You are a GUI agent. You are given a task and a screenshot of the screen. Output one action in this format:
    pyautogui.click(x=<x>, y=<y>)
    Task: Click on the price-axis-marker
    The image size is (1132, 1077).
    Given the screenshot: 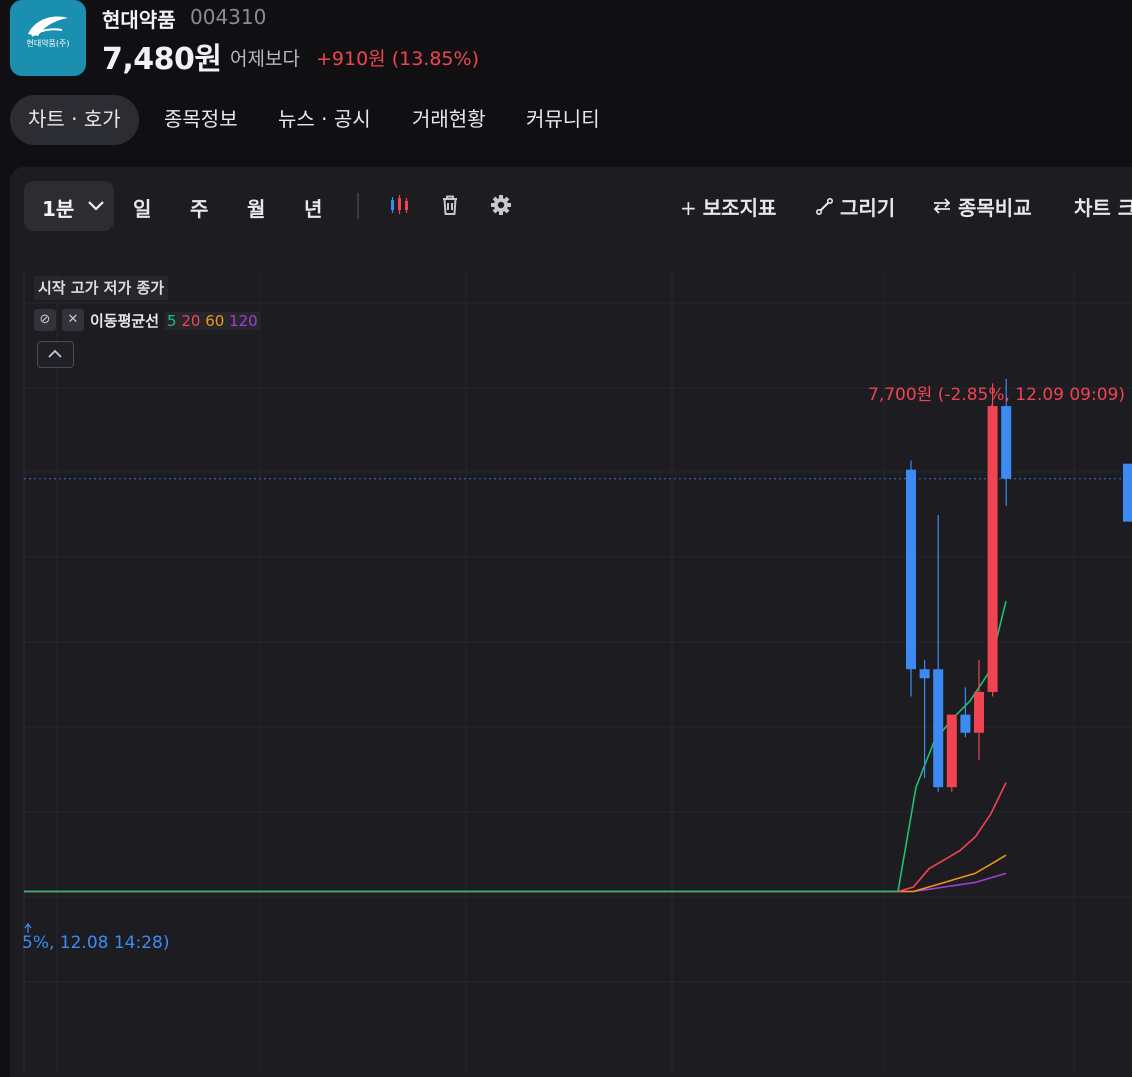 What is the action you would take?
    pyautogui.click(x=1127, y=492)
    